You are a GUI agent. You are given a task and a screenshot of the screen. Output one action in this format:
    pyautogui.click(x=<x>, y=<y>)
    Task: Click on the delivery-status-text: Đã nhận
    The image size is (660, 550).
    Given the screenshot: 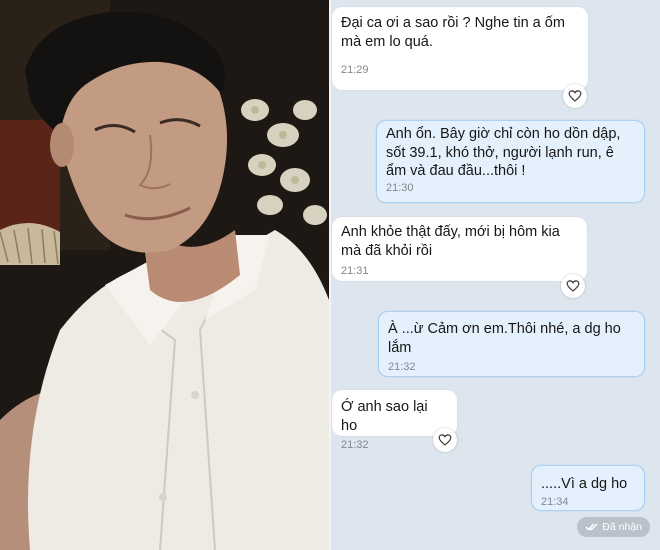 What is the action you would take?
    pyautogui.click(x=622, y=527)
    